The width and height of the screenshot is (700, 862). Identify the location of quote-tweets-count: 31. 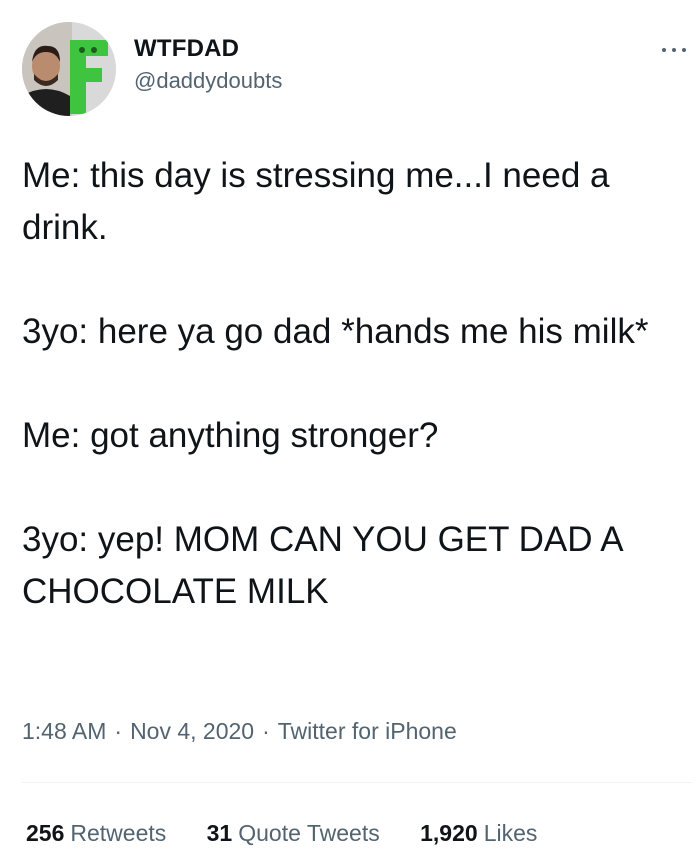
(219, 833).